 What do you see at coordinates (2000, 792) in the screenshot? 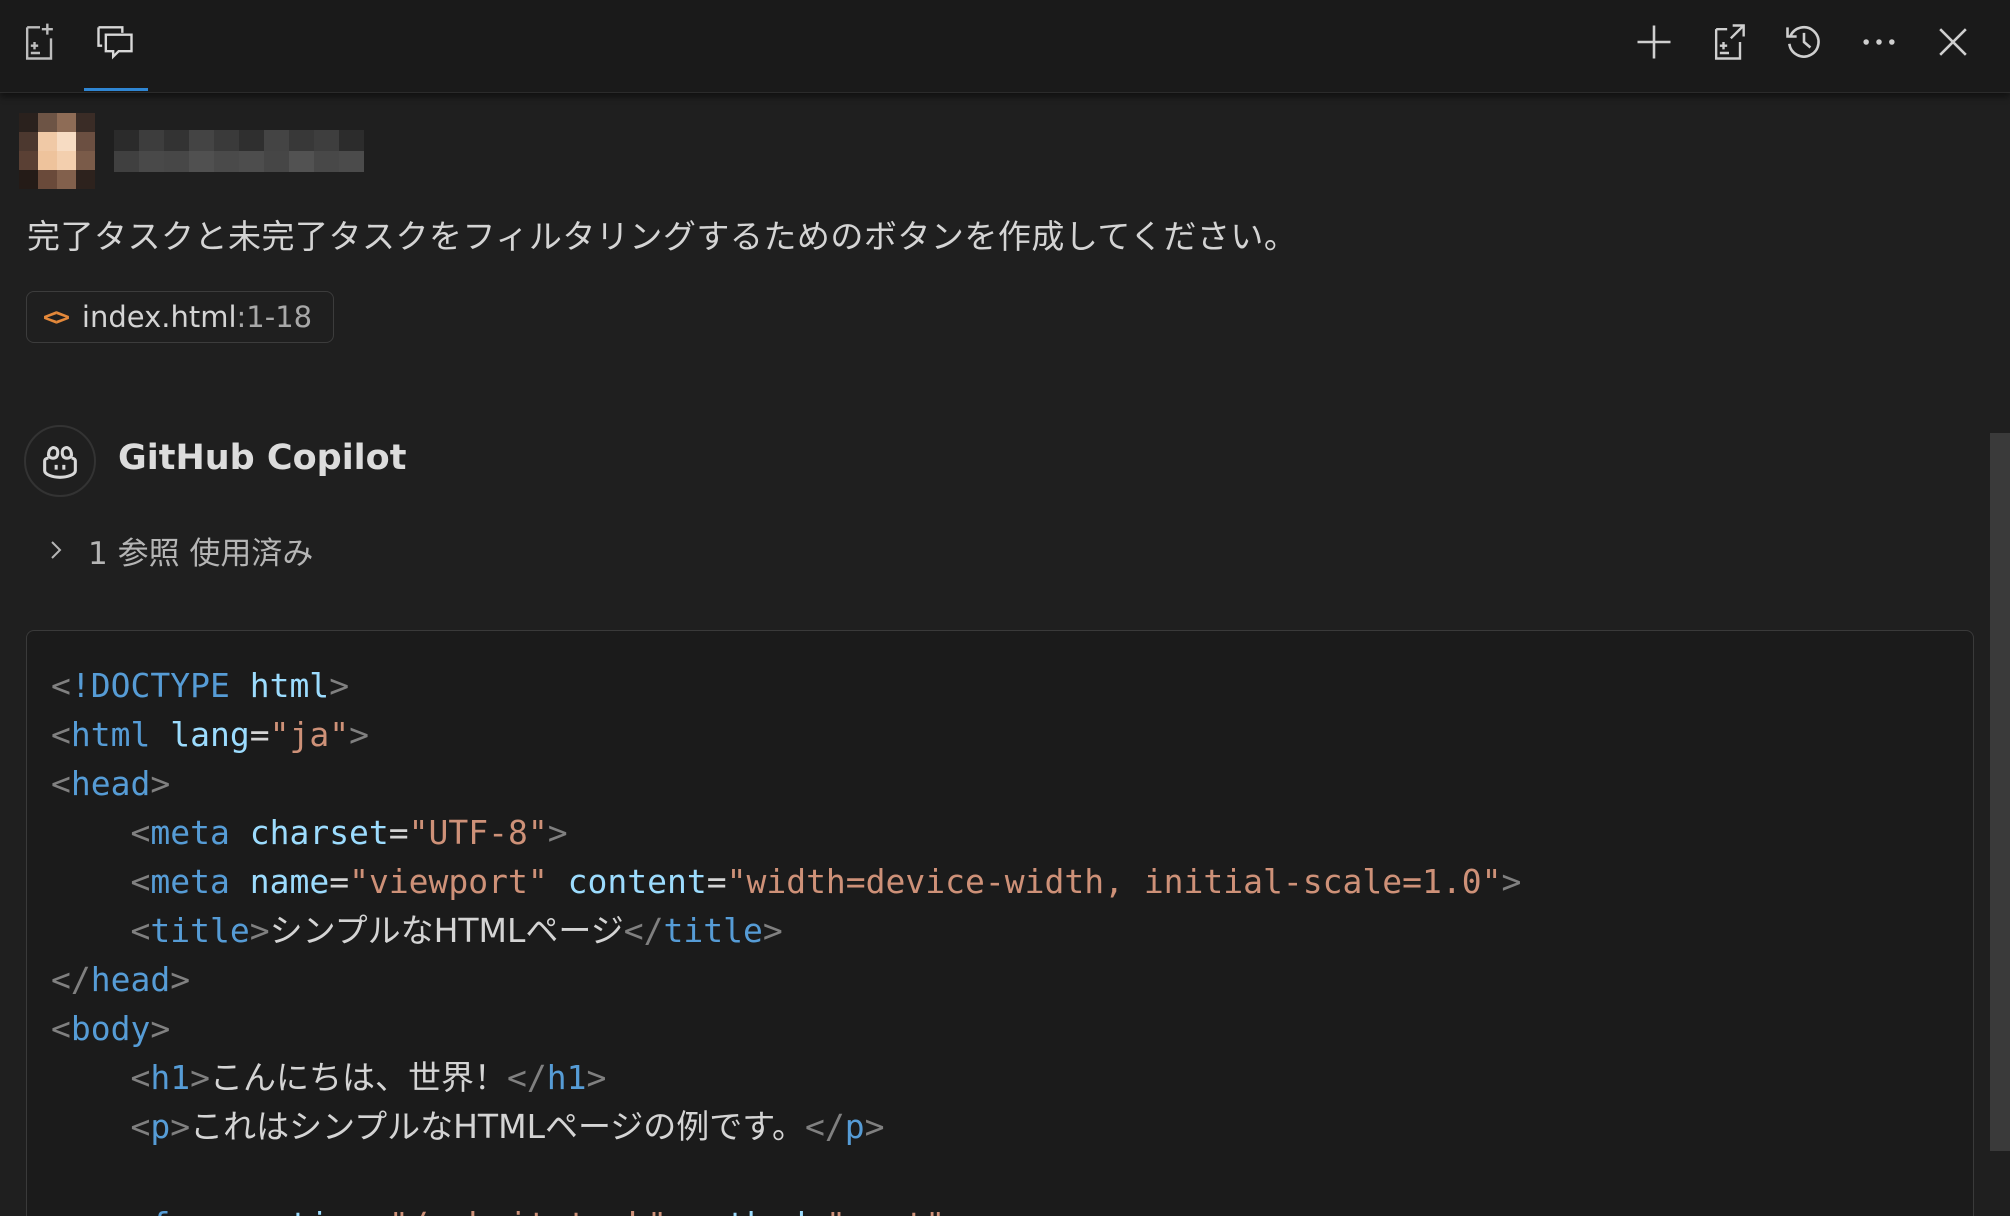
I see `scrollbar-thumb` at bounding box center [2000, 792].